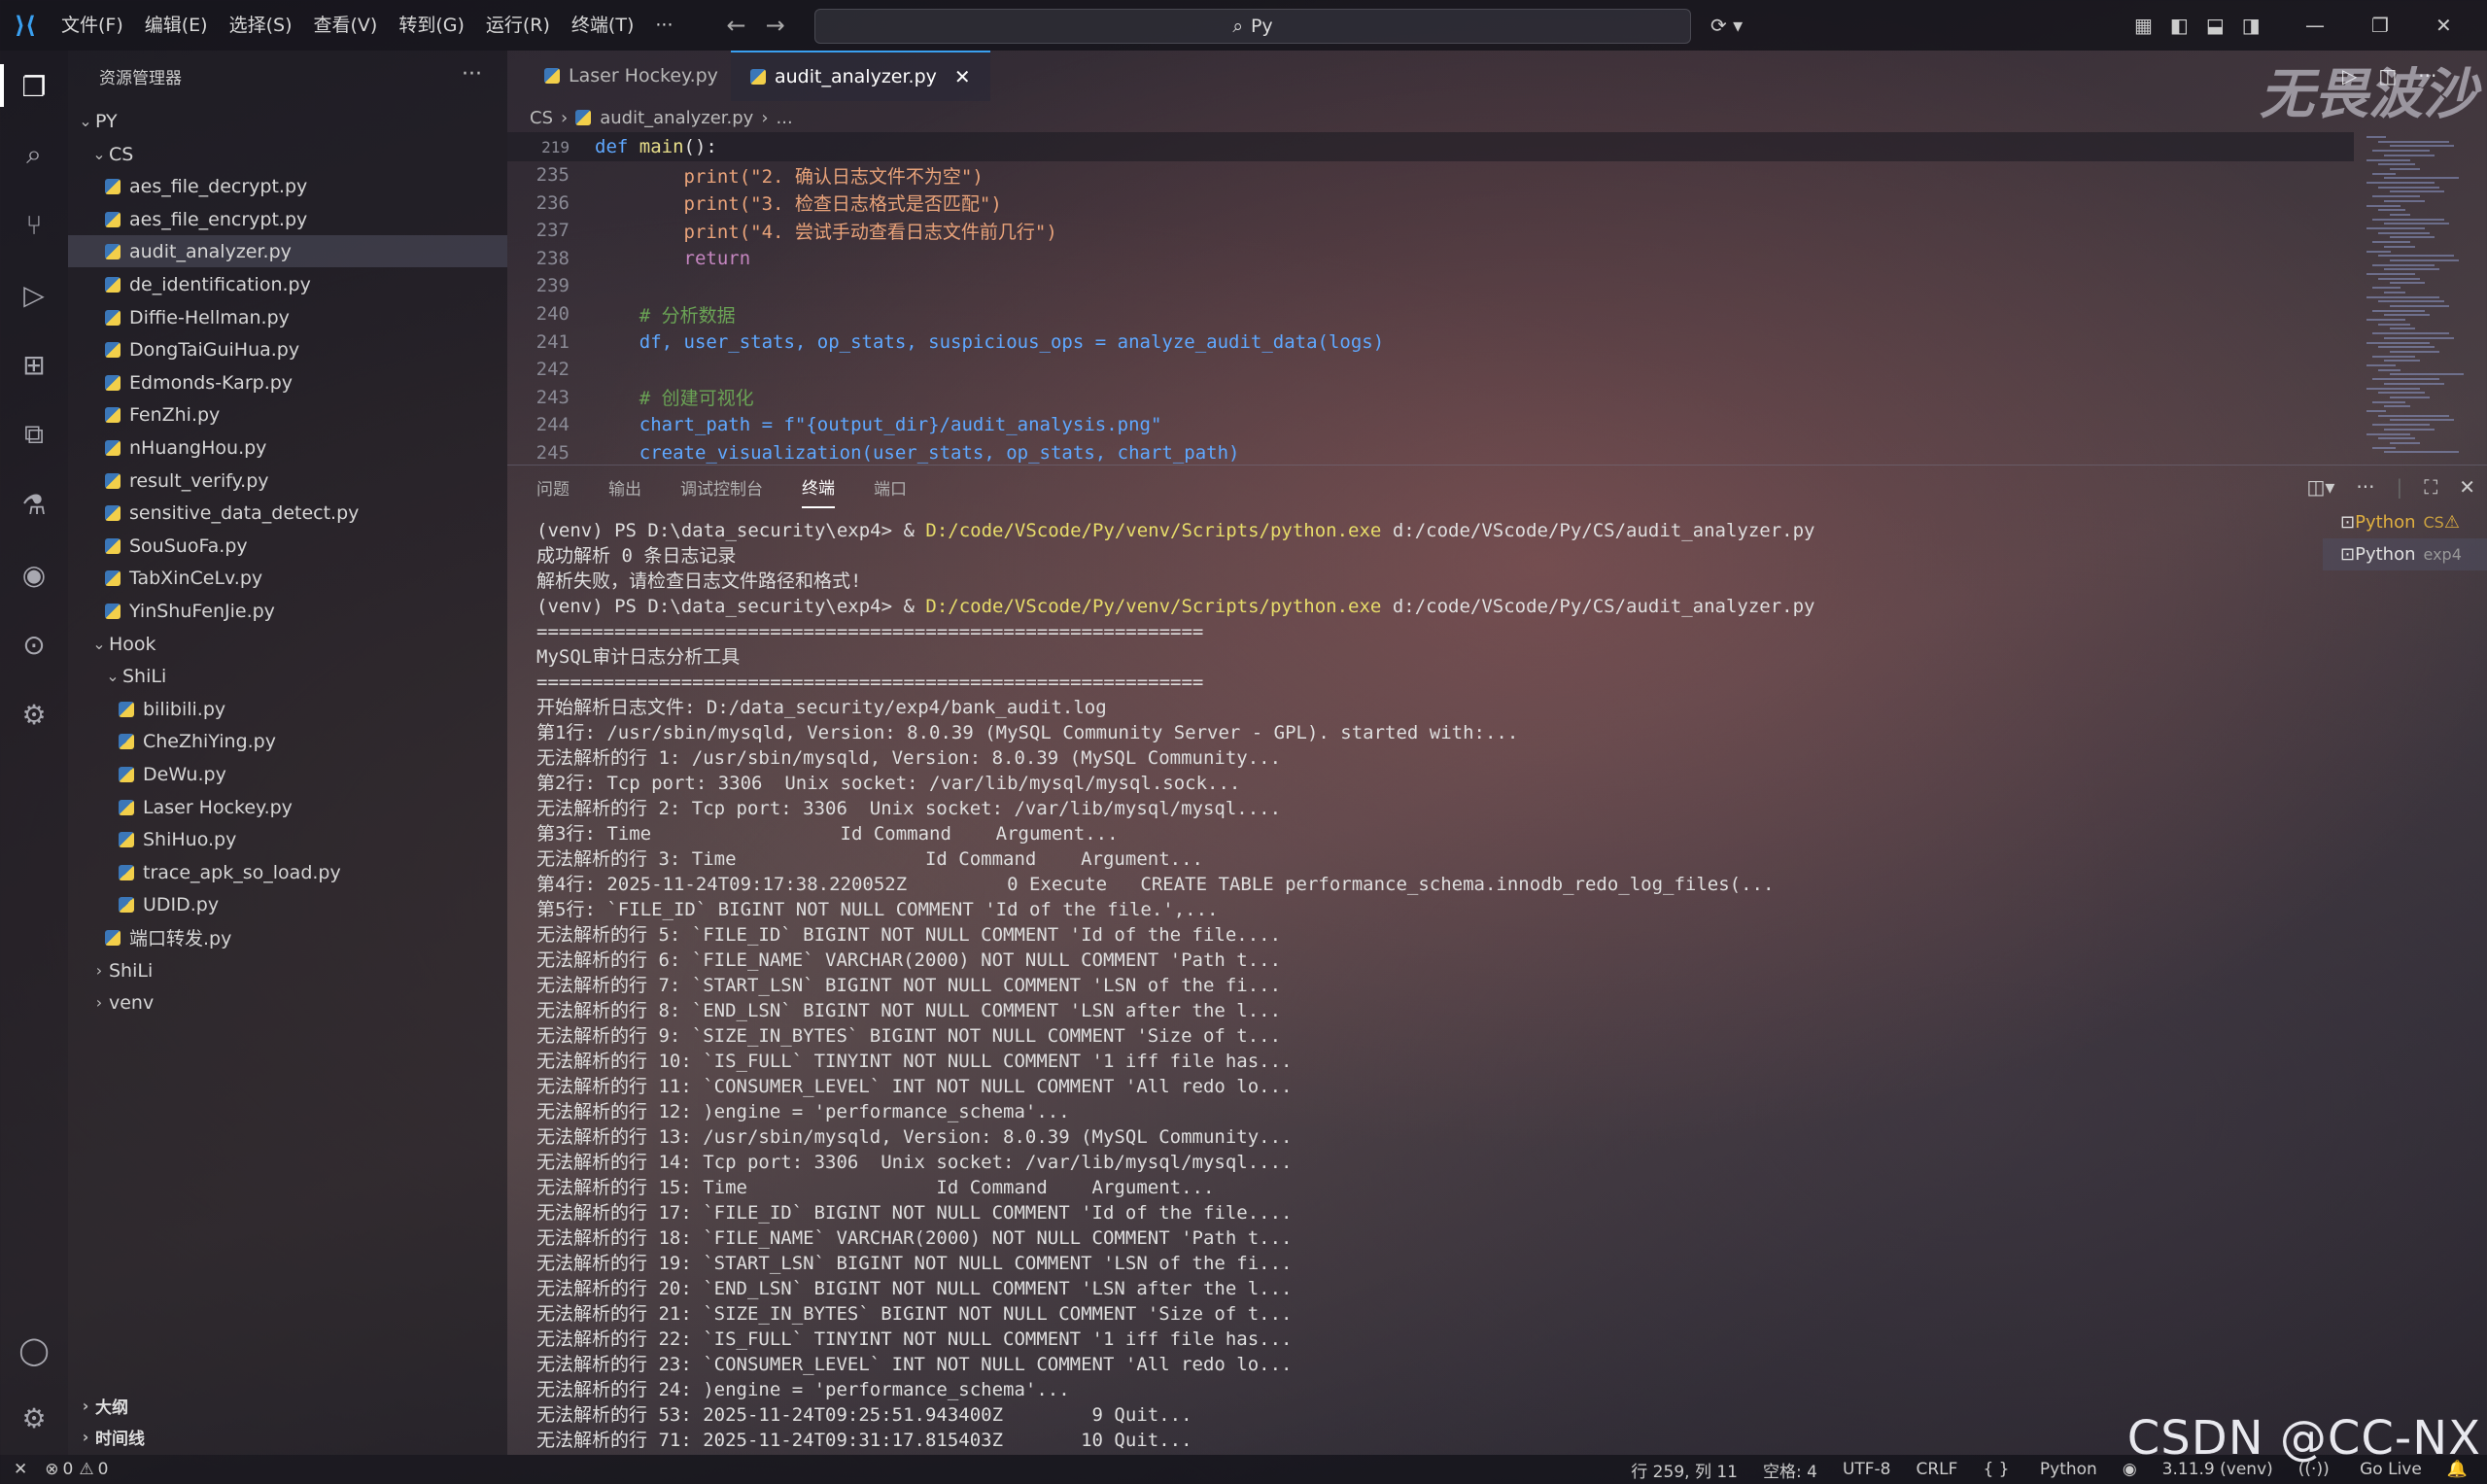 Image resolution: width=2487 pixels, height=1484 pixels. What do you see at coordinates (34, 1418) in the screenshot?
I see `manage-gear-icon: ⚙` at bounding box center [34, 1418].